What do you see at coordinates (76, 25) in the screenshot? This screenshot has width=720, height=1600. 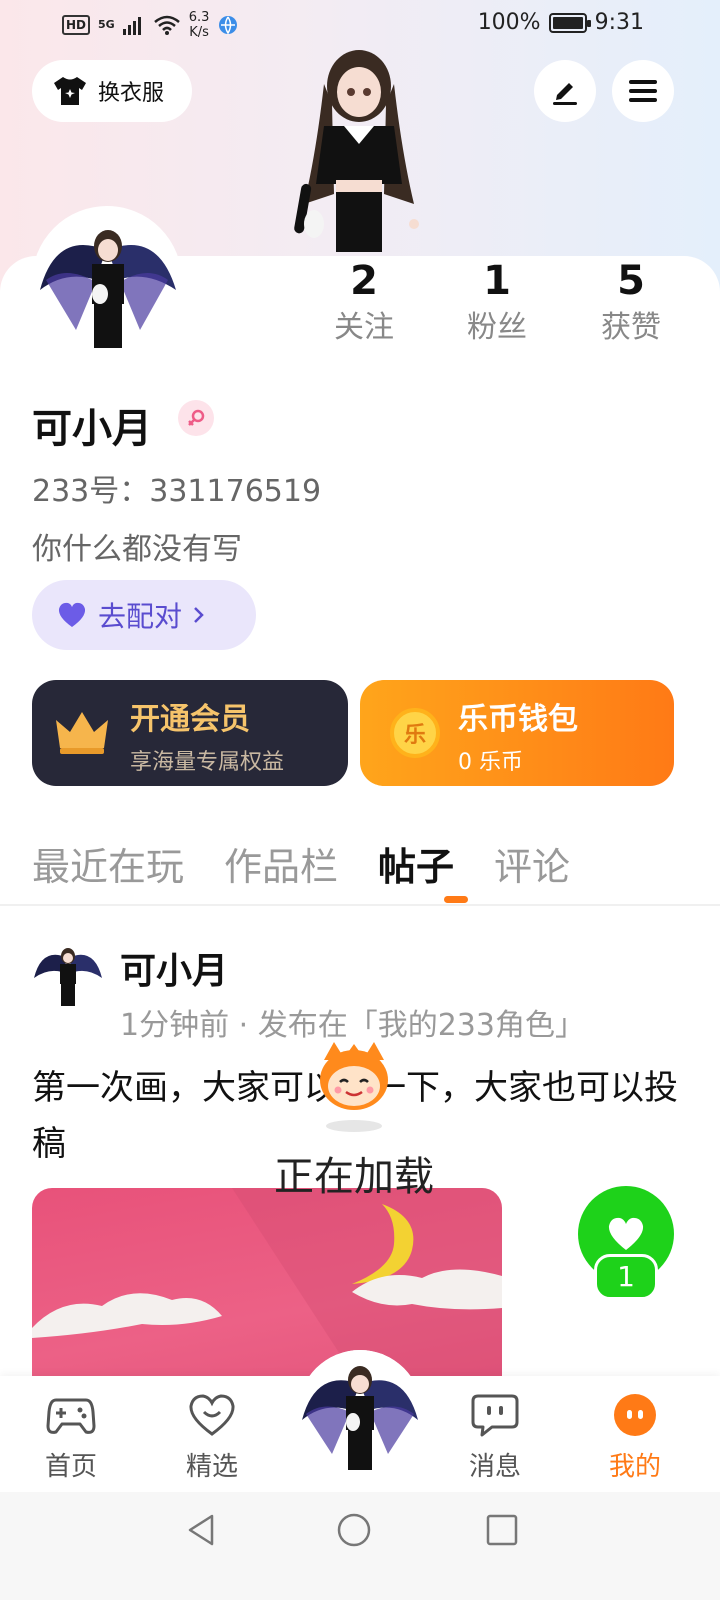 I see `hd-badge: HD` at bounding box center [76, 25].